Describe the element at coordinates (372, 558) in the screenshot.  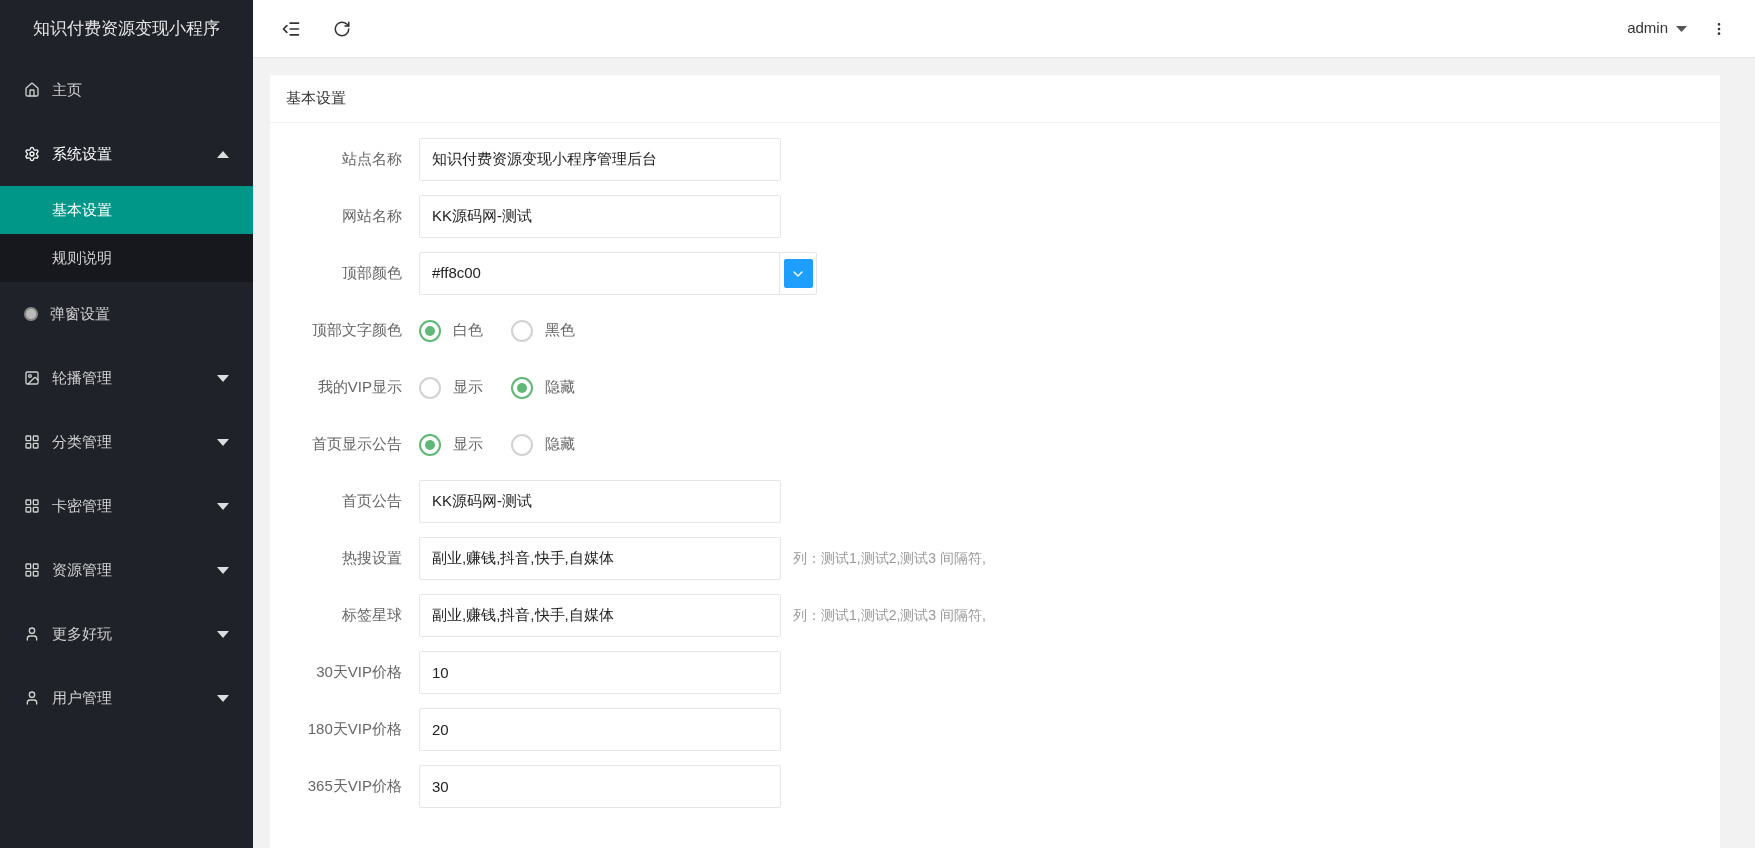
I see `field-label: 热搜设置` at that location.